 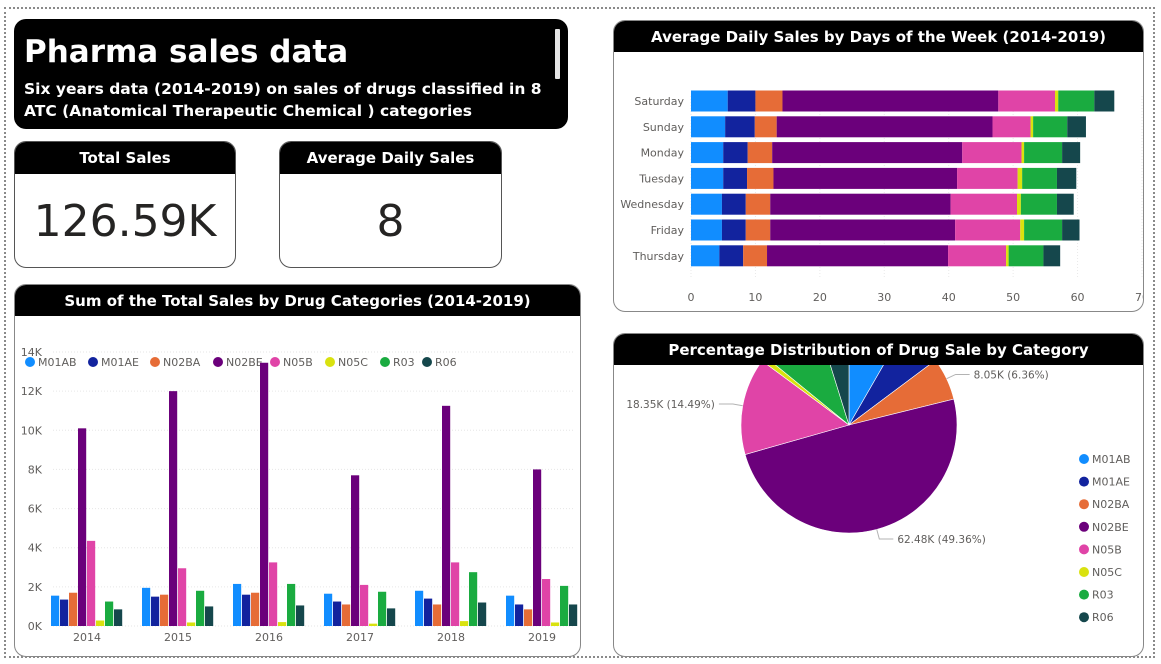 I want to click on daily-bar-wednesday-r06, so click(x=1065, y=204).